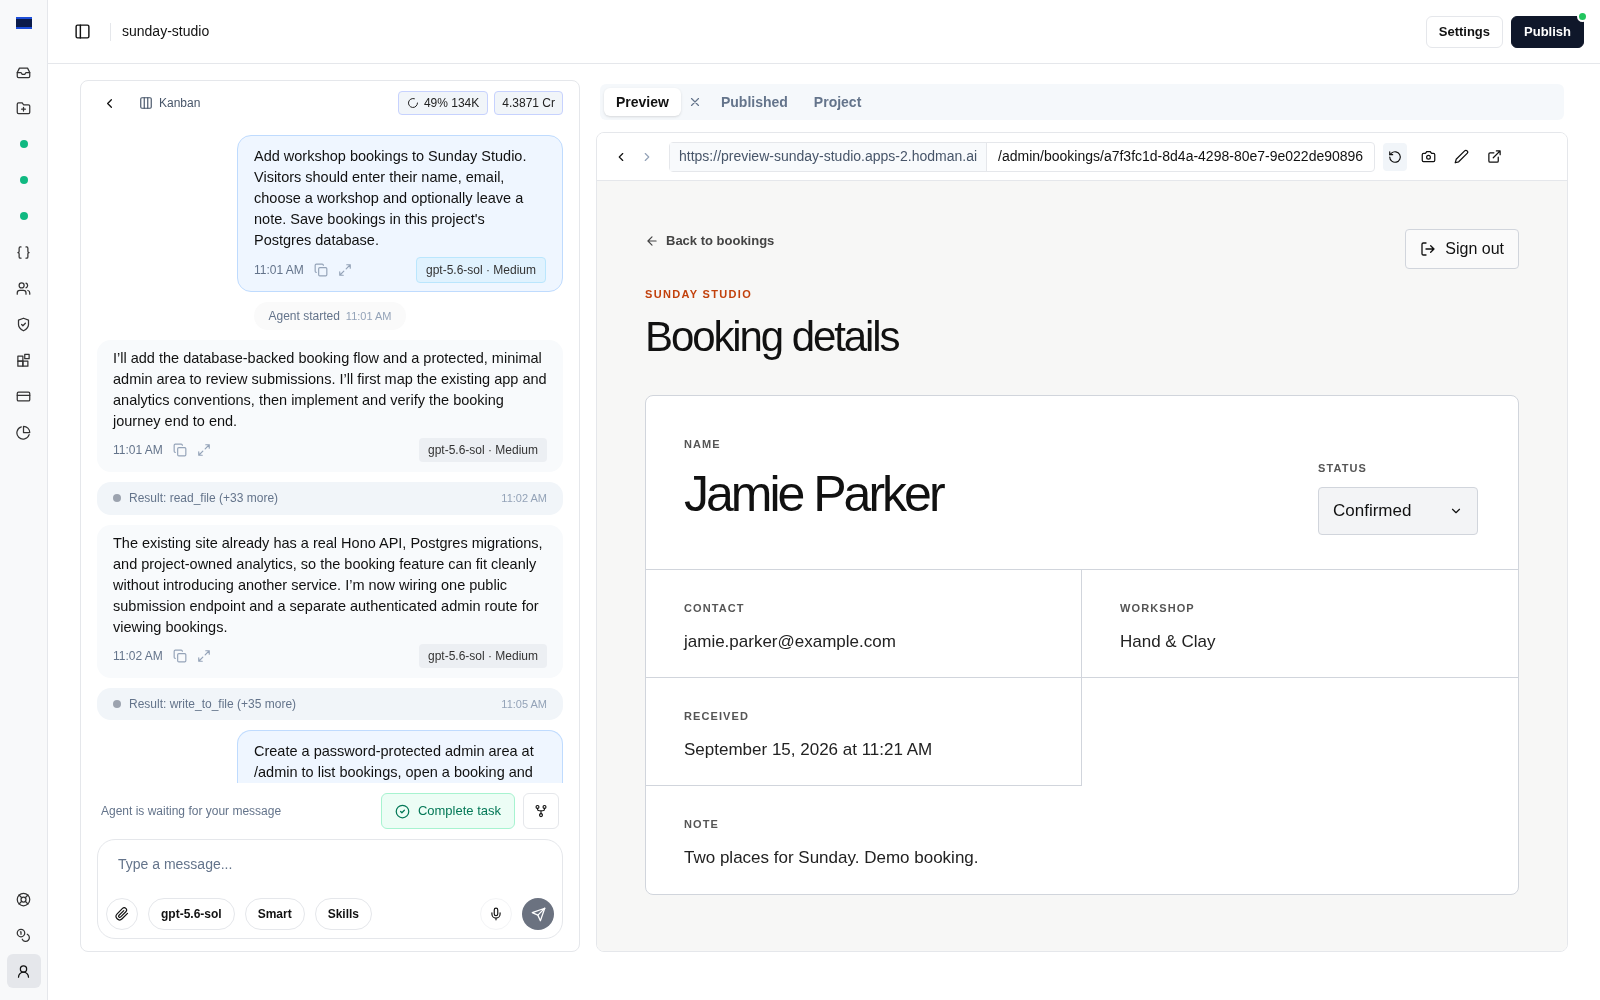  I want to click on field-label: NOTE, so click(702, 825).